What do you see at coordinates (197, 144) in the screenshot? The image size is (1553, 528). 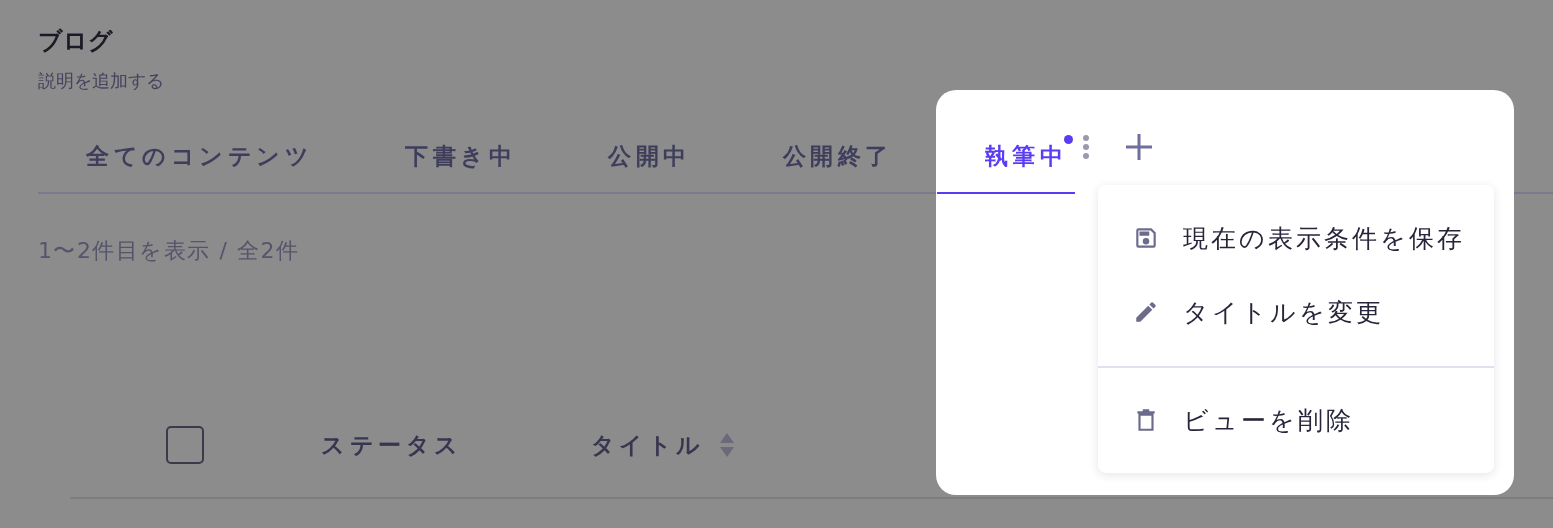 I see `view-tab: 全てのコンテンツ` at bounding box center [197, 144].